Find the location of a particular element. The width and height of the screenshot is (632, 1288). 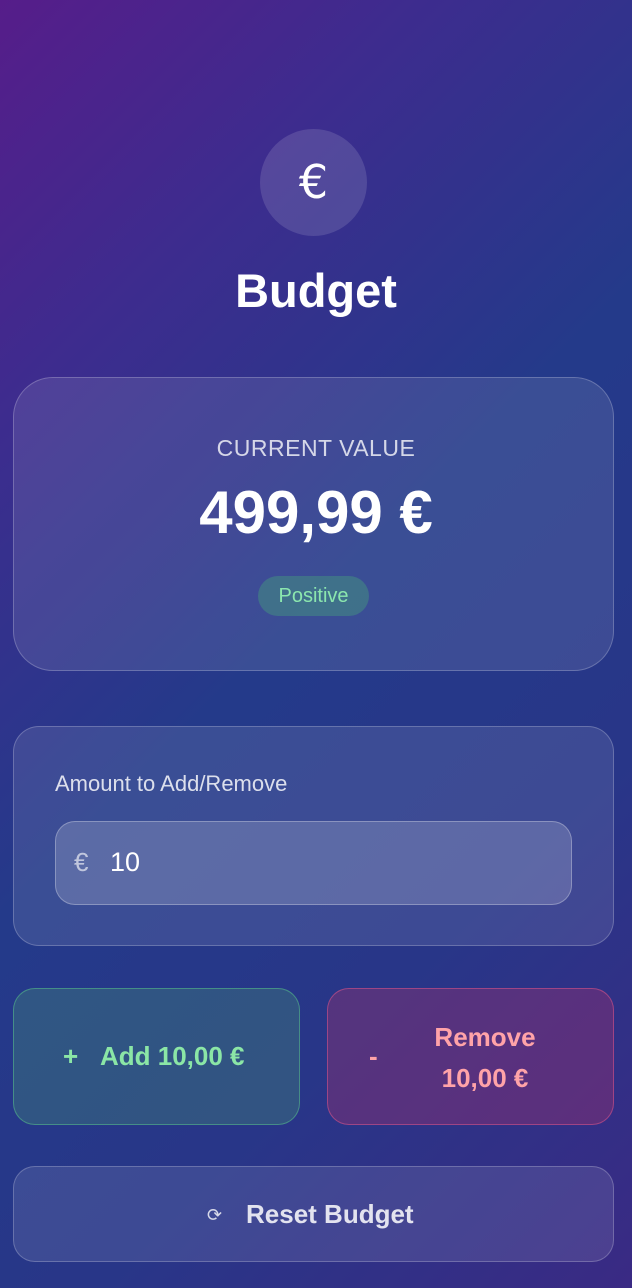

euro-icon: € is located at coordinates (313, 181).